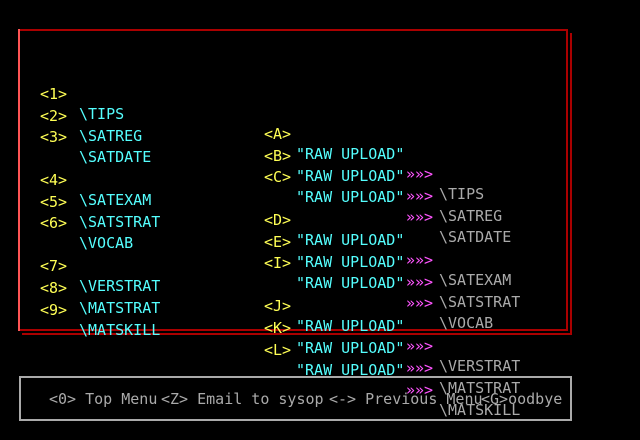  What do you see at coordinates (53, 223) in the screenshot?
I see `option-key: <6>` at bounding box center [53, 223].